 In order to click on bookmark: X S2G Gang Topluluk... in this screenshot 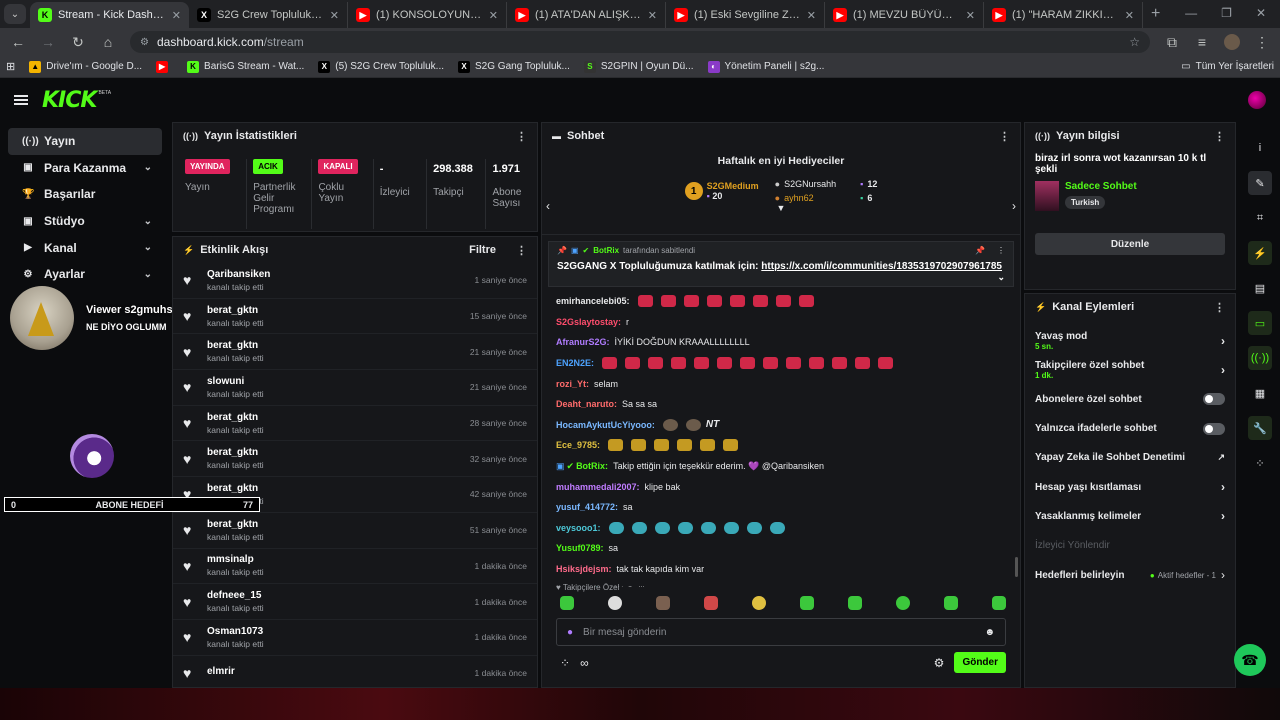, I will do `click(514, 66)`.